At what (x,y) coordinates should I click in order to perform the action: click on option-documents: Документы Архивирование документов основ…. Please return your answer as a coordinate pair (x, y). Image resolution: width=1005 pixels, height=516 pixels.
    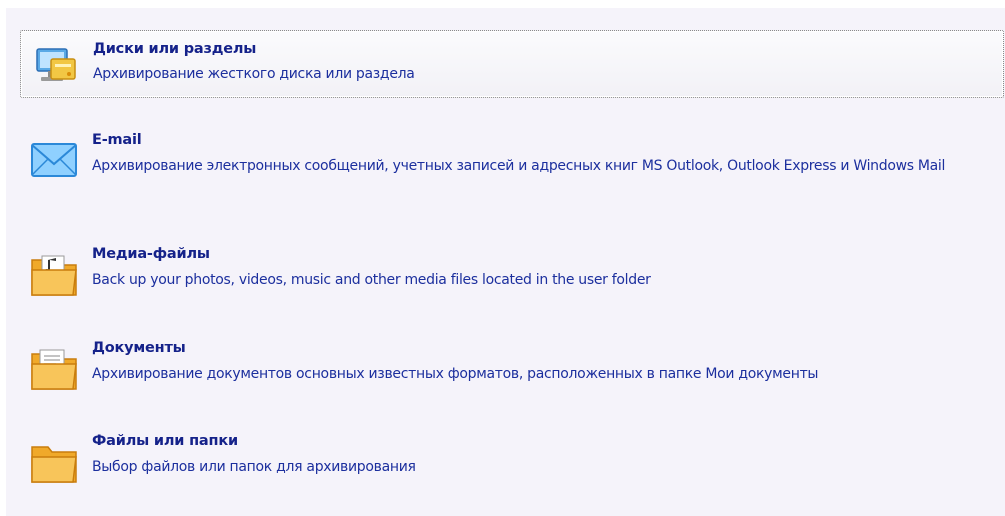
    Looking at the image, I should click on (512, 365).